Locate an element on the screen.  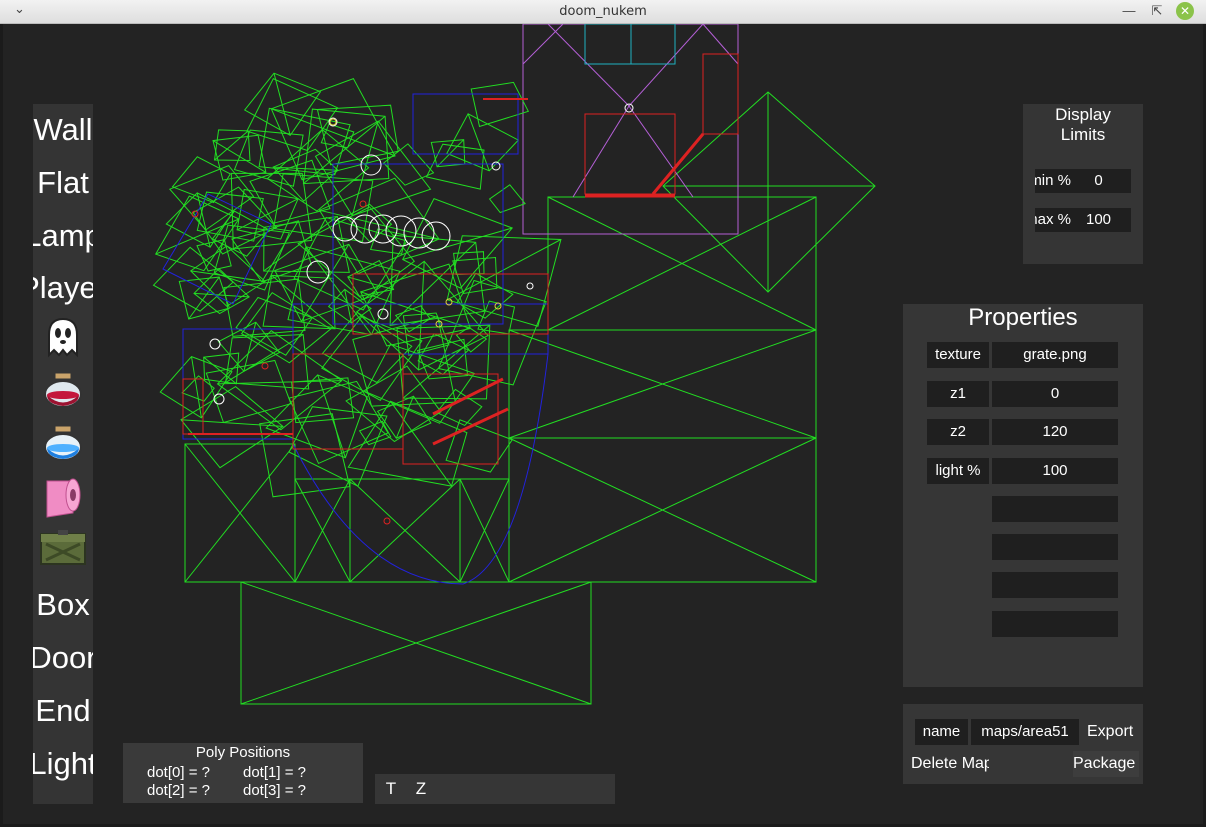
tool-toilet-paper-button is located at coordinates (63, 500).